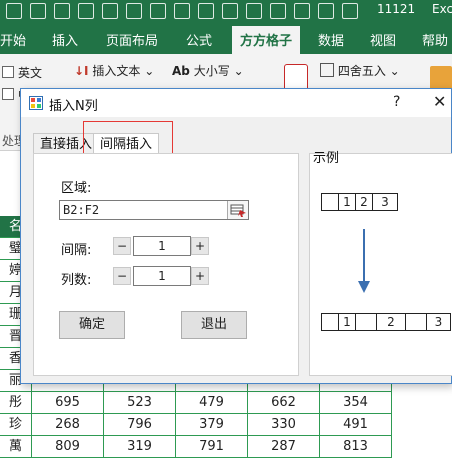  Describe the element at coordinates (356, 447) in the screenshot. I see `data-cell: 813` at that location.